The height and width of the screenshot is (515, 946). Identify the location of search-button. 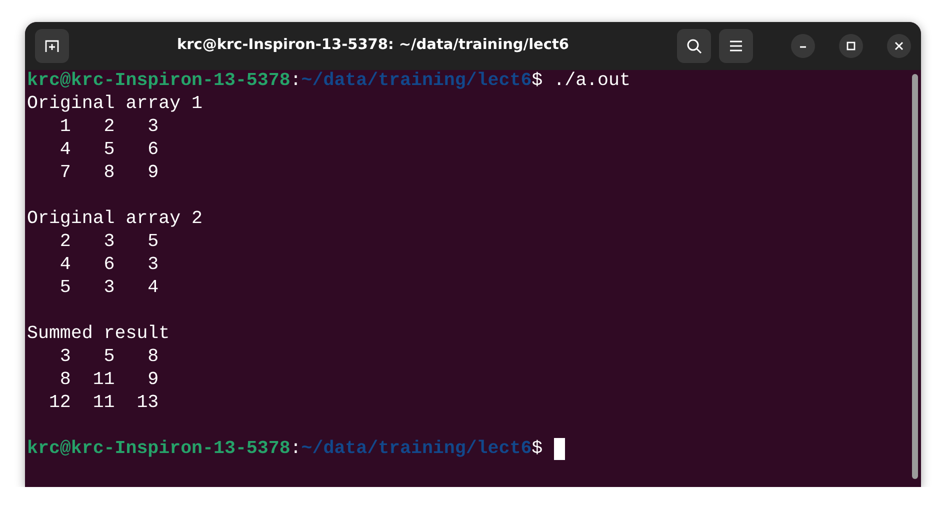
(694, 46).